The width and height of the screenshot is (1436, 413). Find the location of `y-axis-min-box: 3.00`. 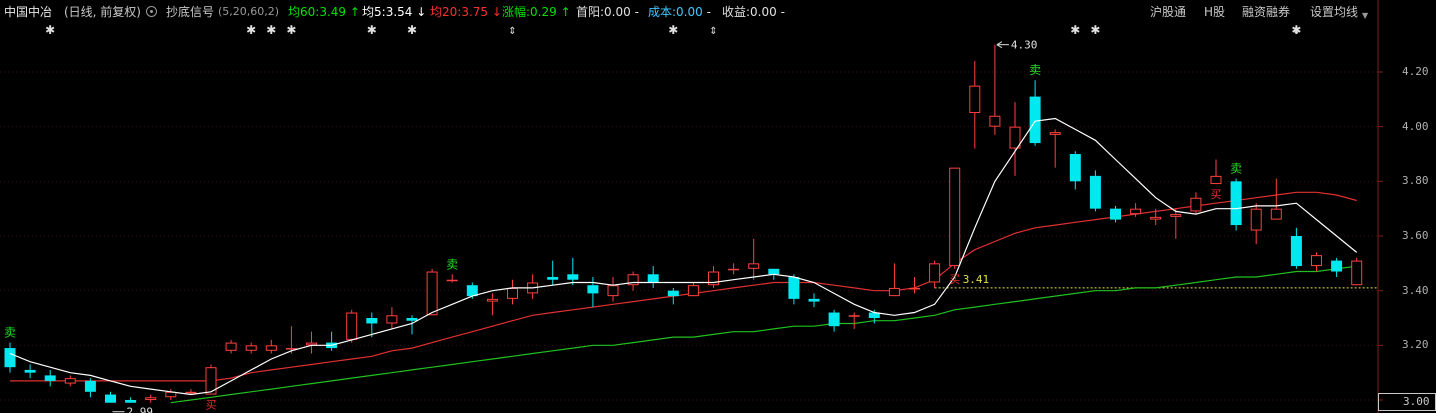

y-axis-min-box: 3.00 is located at coordinates (1407, 402).